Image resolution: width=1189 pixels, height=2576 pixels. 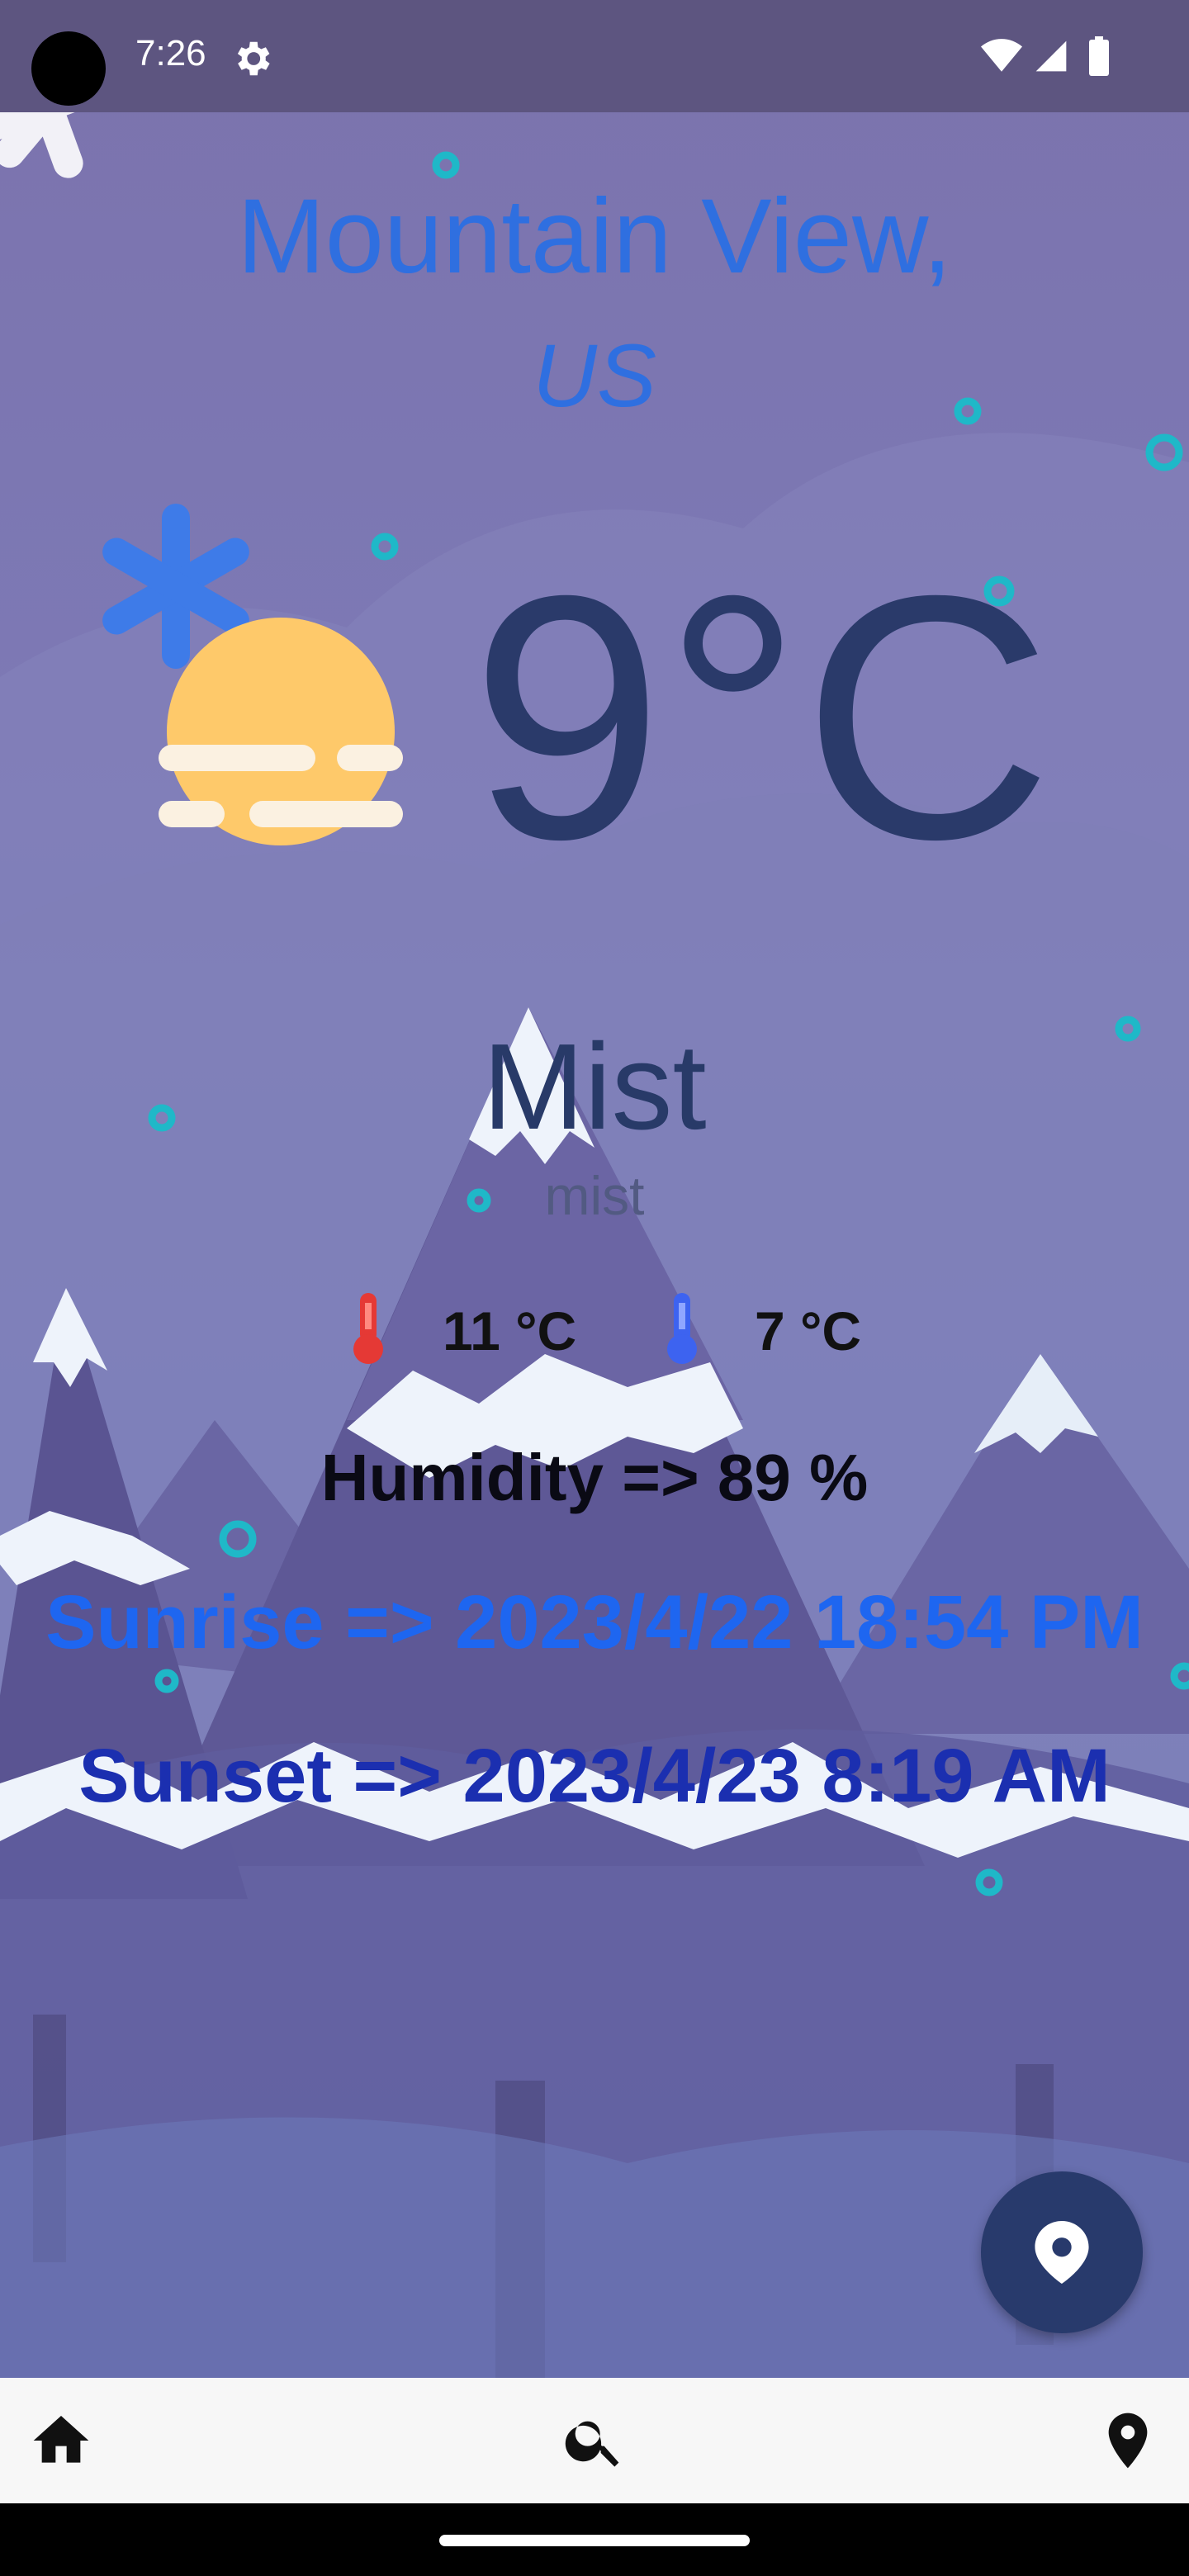 I want to click on settings-gear-icon, so click(x=253, y=58).